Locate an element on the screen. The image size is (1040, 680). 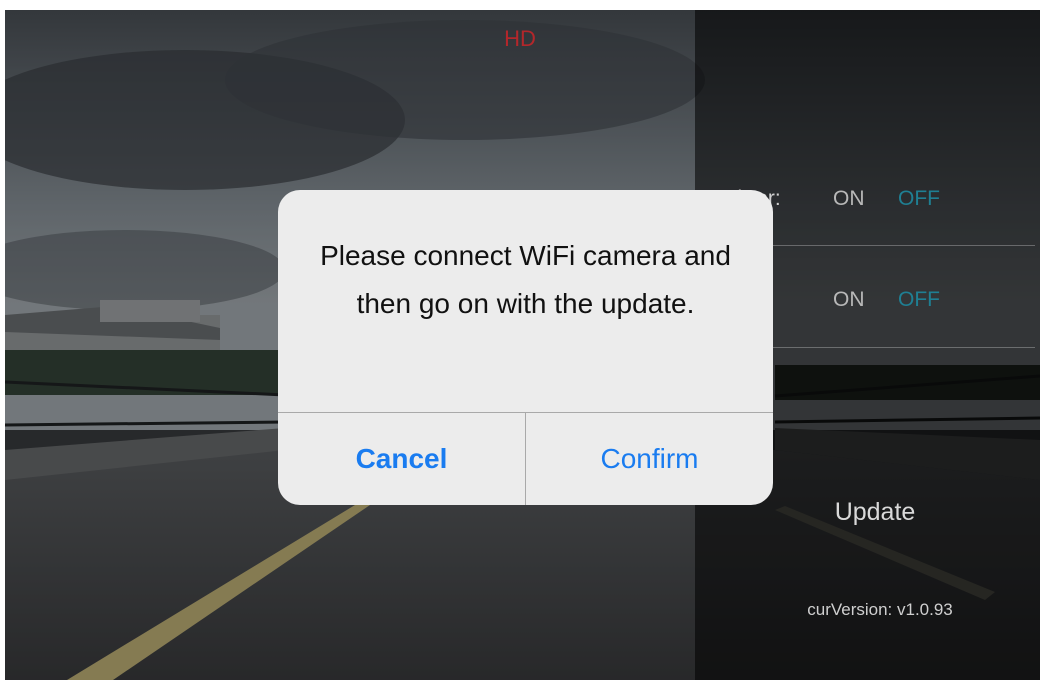
second-setting-off-option: OFF is located at coordinates (919, 300).